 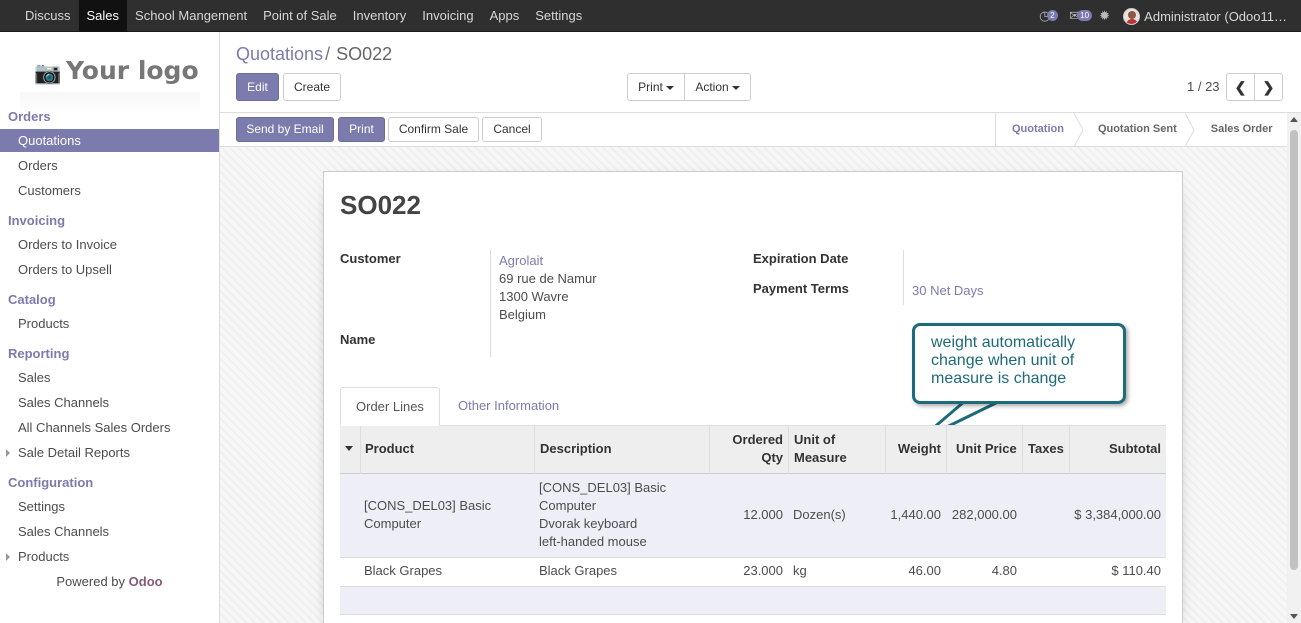 I want to click on sidebar-item-sales: Sales, so click(x=109, y=377).